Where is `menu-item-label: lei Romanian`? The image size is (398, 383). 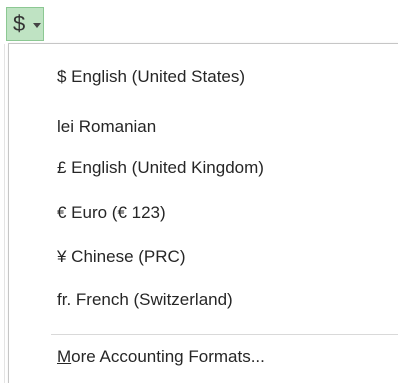
menu-item-label: lei Romanian is located at coordinates (107, 126).